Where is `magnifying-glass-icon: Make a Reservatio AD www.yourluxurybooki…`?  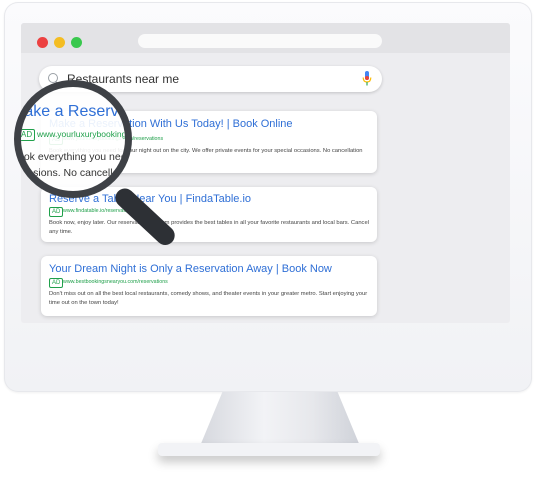 magnifying-glass-icon: Make a Reservatio AD www.yourluxurybooki… is located at coordinates (73, 139).